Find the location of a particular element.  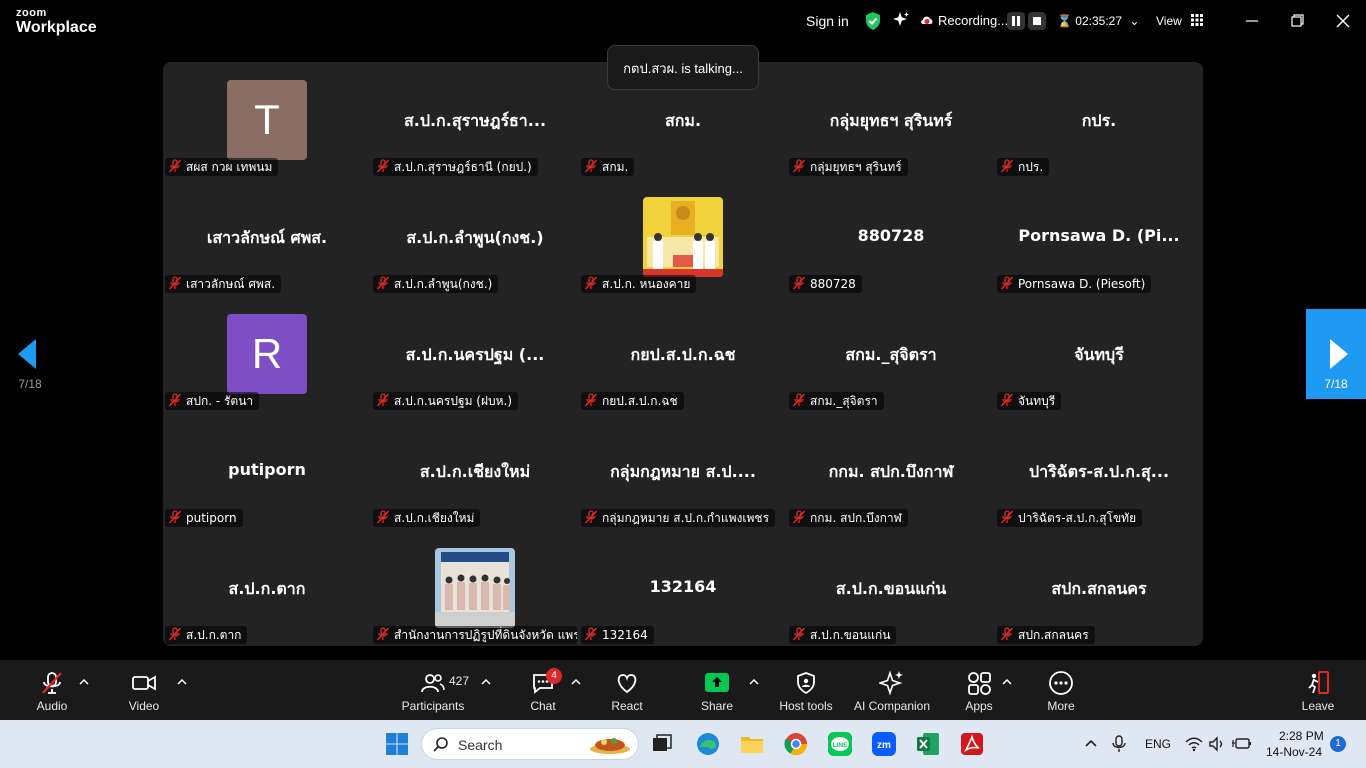

participant-tile: จันทบุรี จันทบุรี is located at coordinates (1099, 354).